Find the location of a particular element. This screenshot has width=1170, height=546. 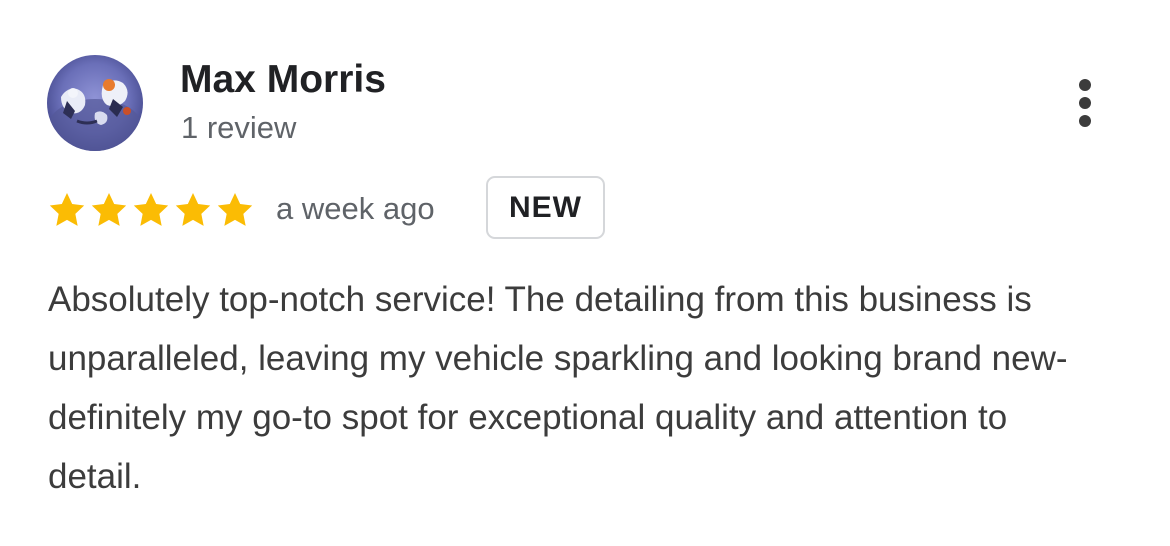

new-badge: NEW is located at coordinates (545, 207).